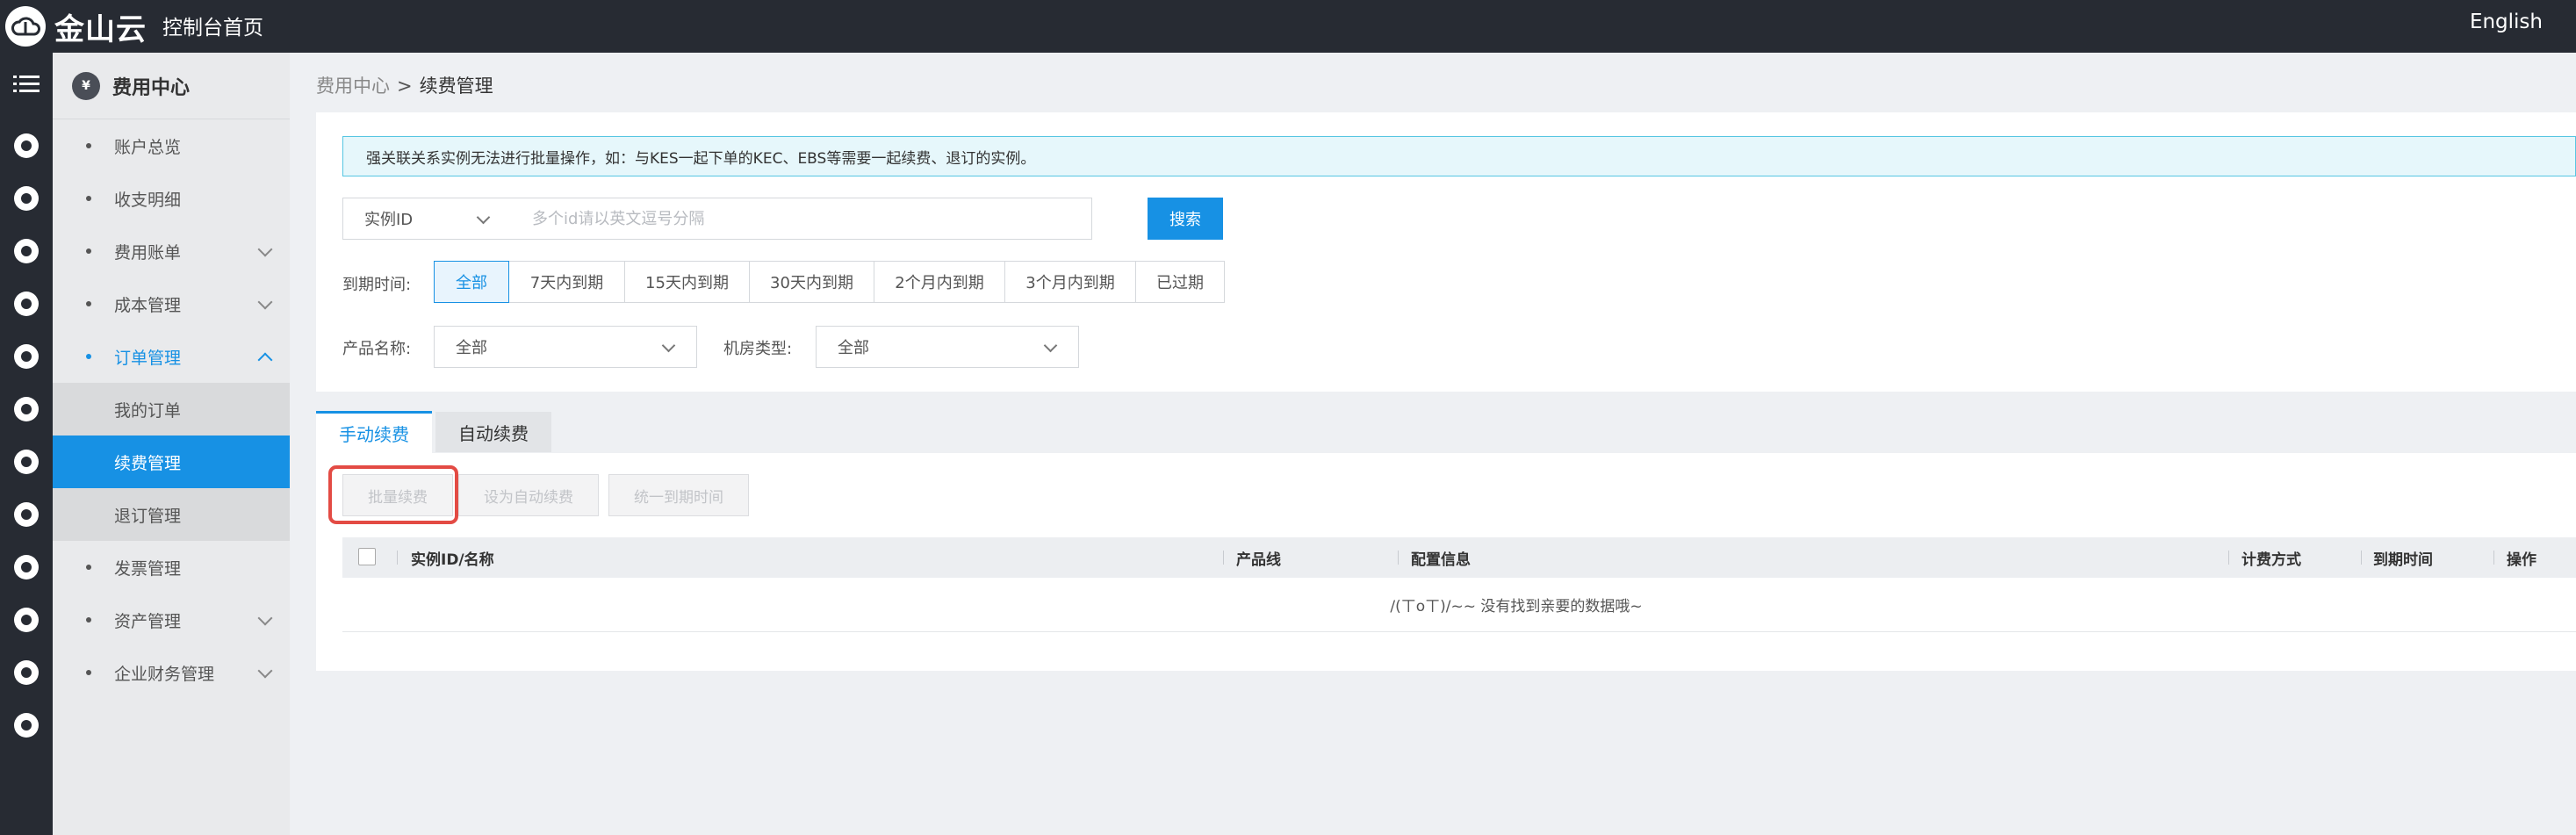 The image size is (2576, 835). Describe the element at coordinates (397, 495) in the screenshot. I see `batch-renew-button: 批量续费` at that location.